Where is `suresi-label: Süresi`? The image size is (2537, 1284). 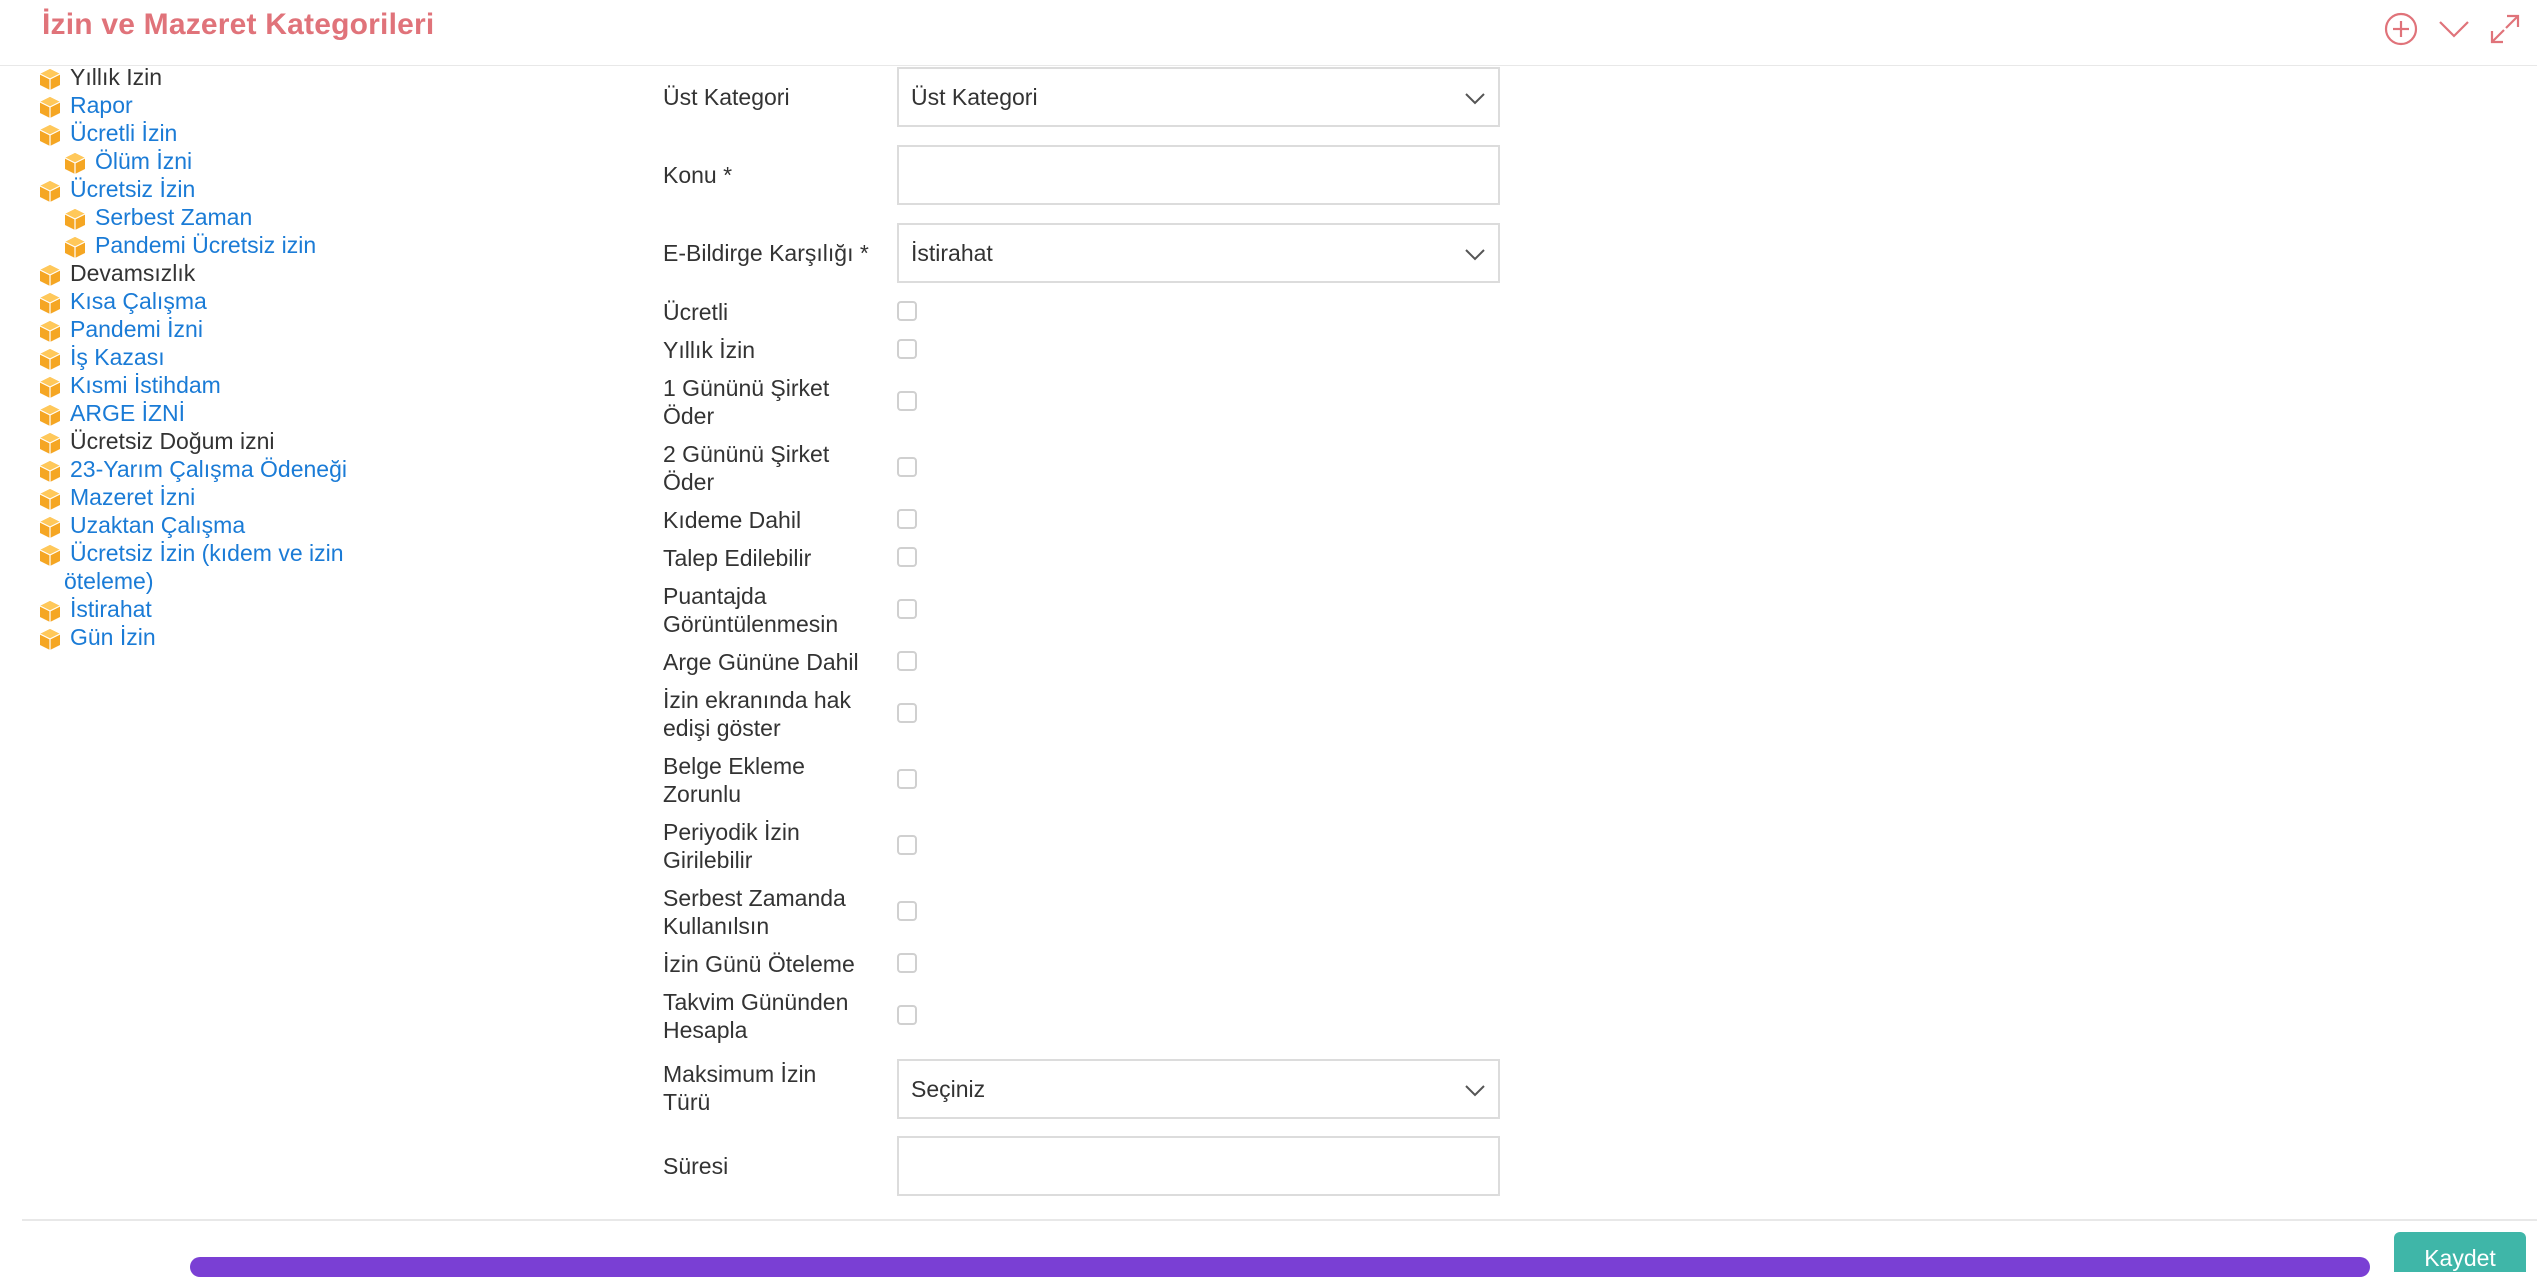
suresi-label: Süresi is located at coordinates (696, 1166).